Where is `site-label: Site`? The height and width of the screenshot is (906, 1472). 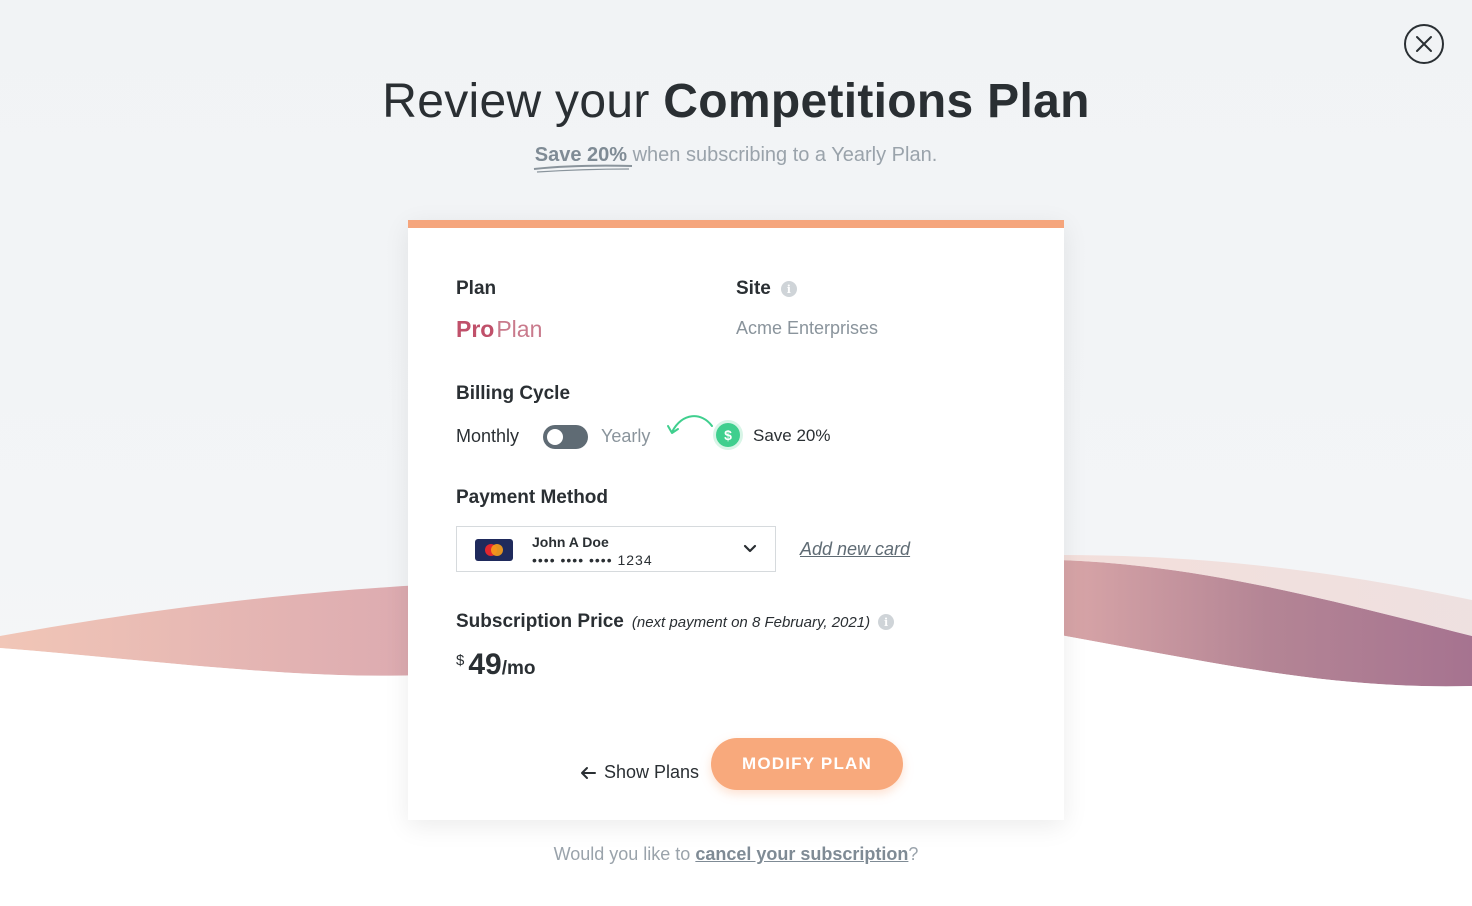 site-label: Site is located at coordinates (753, 288).